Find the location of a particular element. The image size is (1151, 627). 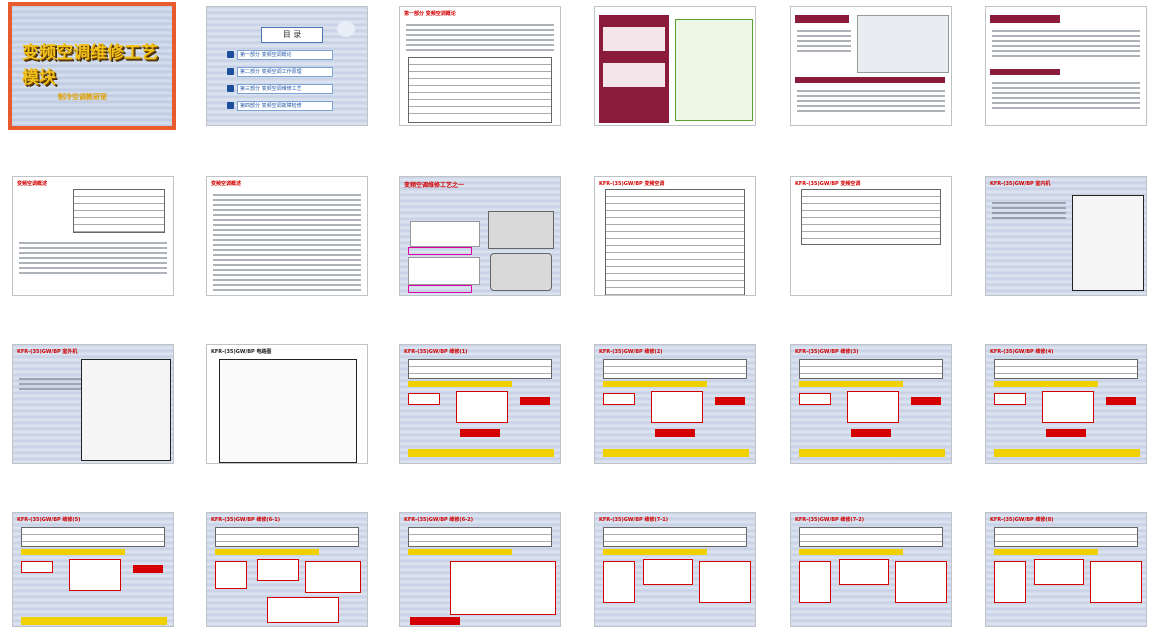

cover-title: 变频空调维修工艺模块 is located at coordinates (90, 65).